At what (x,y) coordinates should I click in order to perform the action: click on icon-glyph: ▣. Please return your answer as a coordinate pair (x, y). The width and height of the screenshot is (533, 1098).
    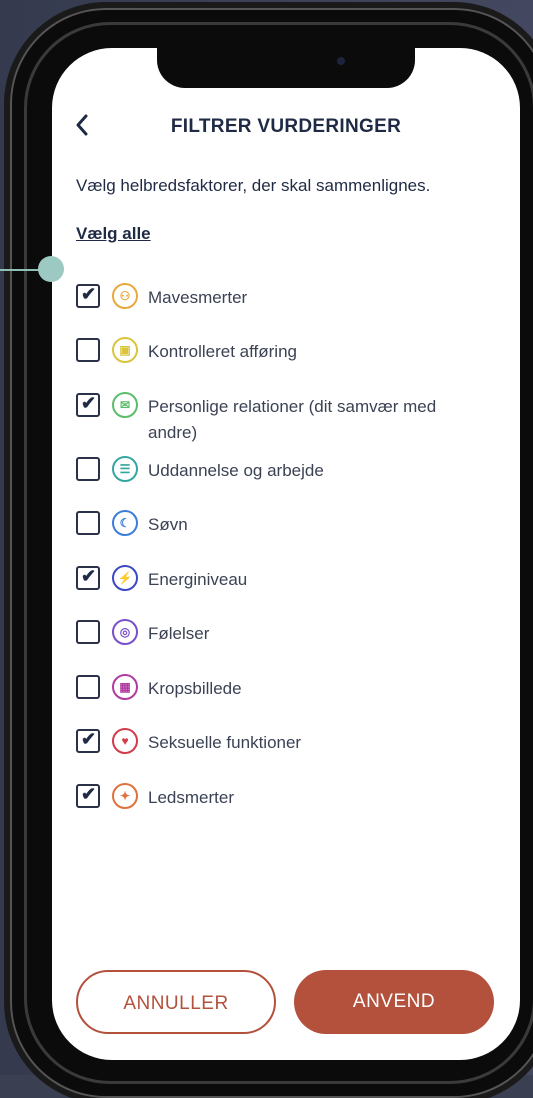
    Looking at the image, I should click on (125, 350).